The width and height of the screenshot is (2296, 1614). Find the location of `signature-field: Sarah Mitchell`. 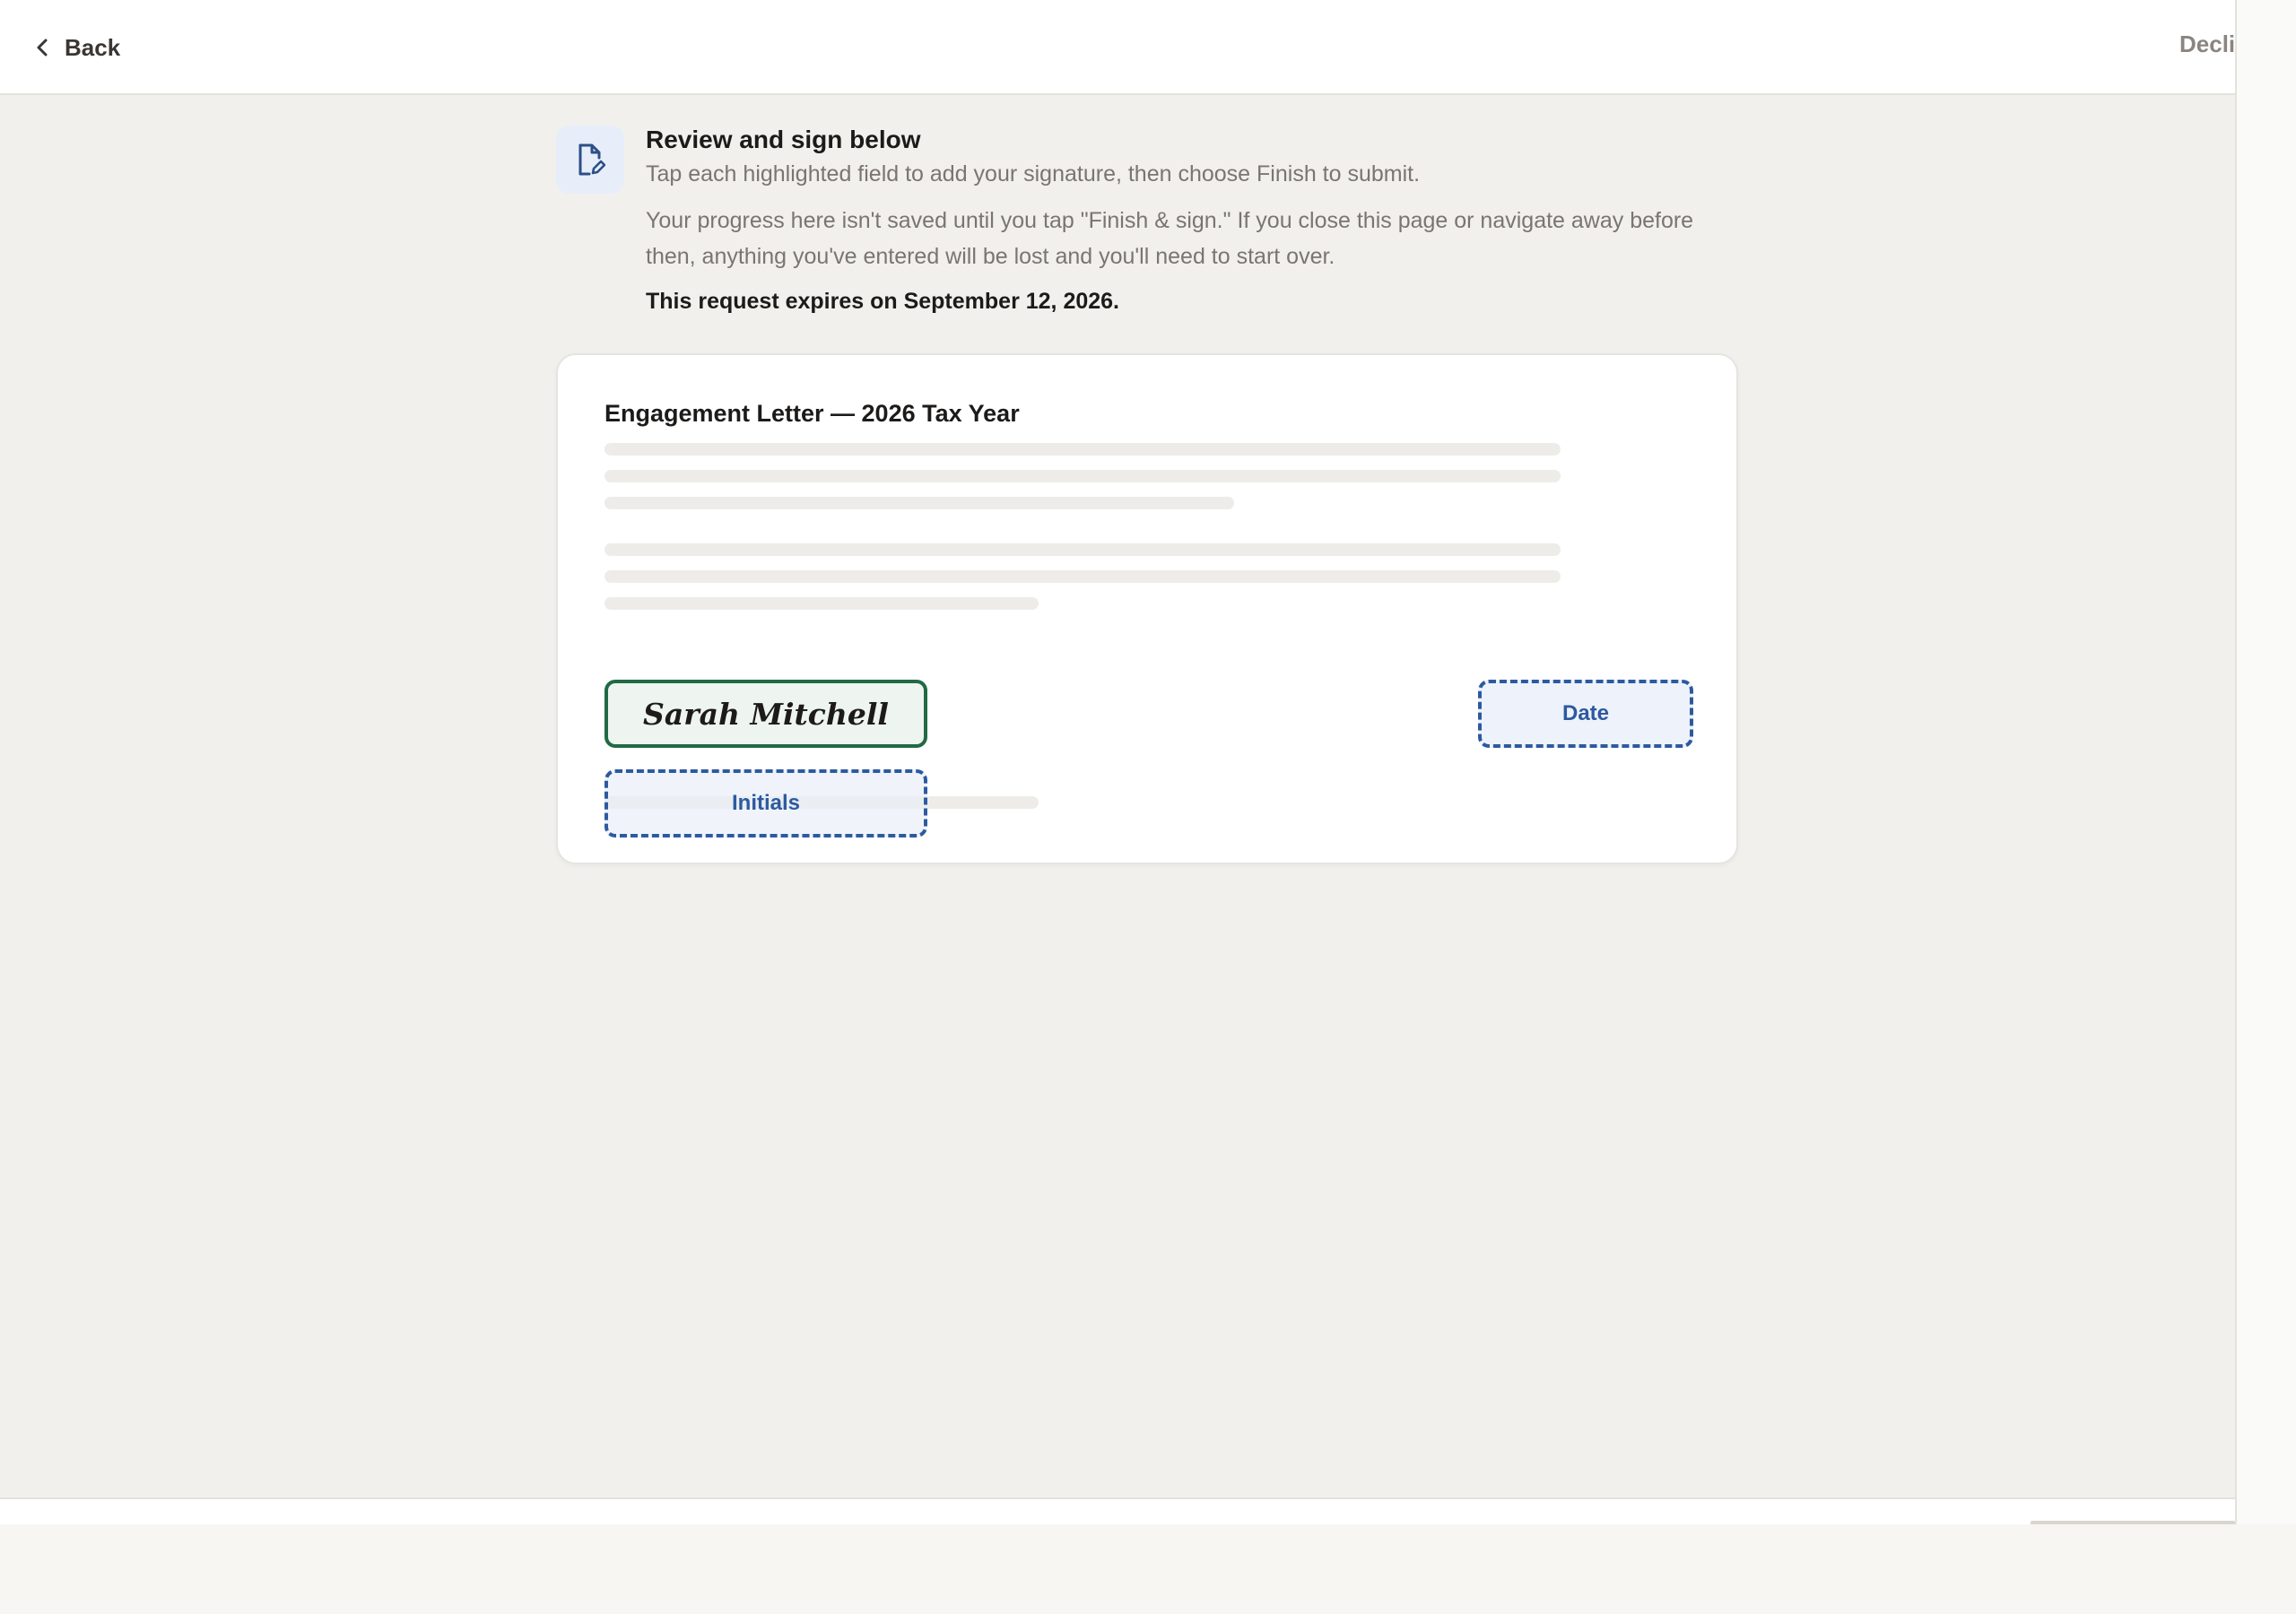

signature-field: Sarah Mitchell is located at coordinates (765, 714).